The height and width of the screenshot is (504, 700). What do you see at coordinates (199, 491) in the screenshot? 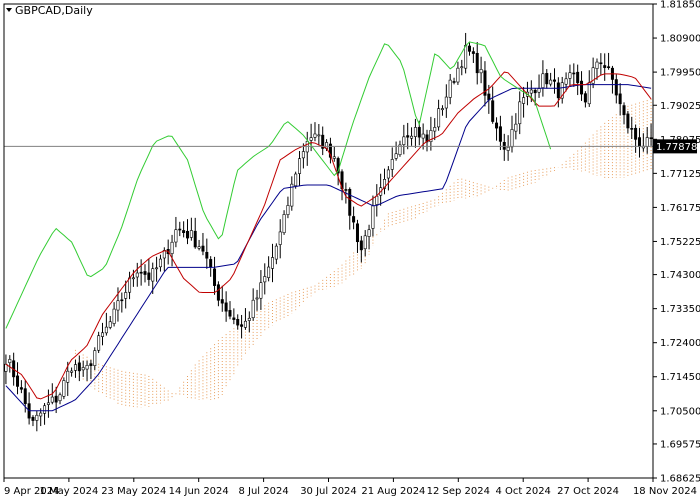
I see `x-tick-label: 14 Jun 2024` at bounding box center [199, 491].